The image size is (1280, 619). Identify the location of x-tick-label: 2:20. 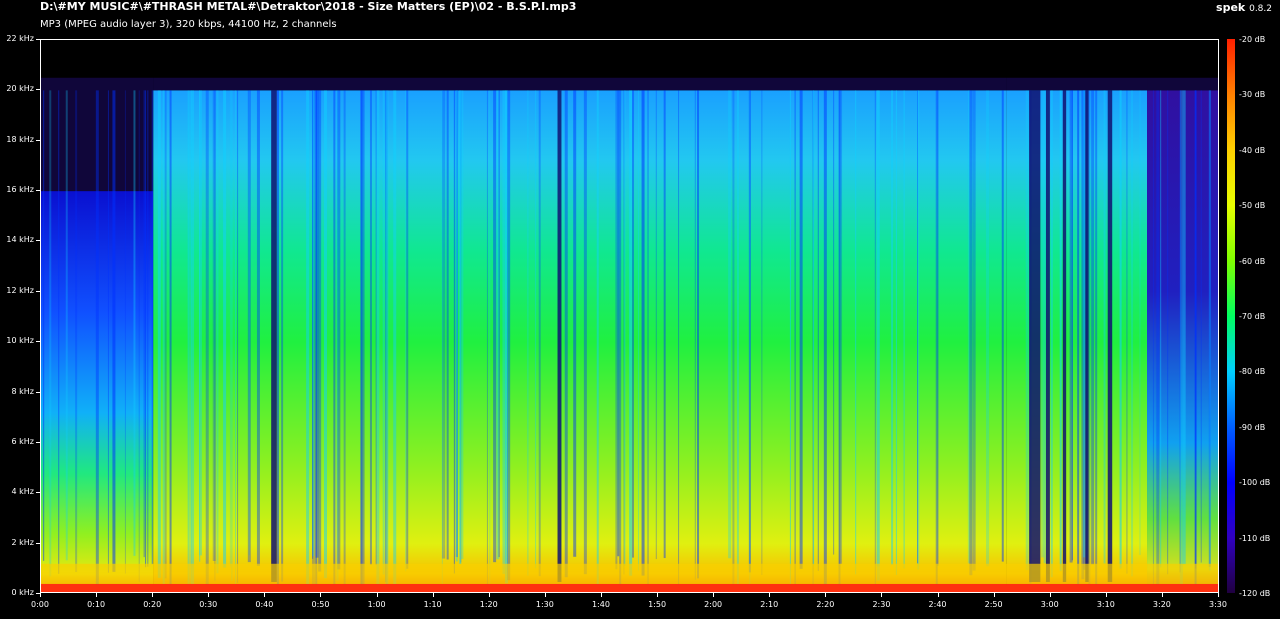
(825, 604).